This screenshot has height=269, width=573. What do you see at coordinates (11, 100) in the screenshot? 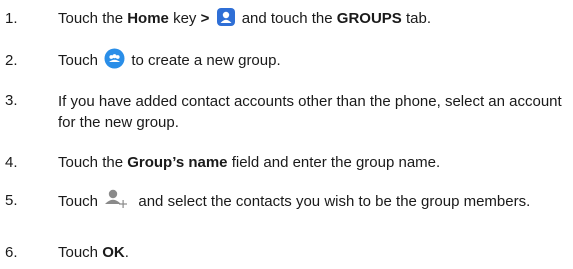
I see `step-number: 3.` at bounding box center [11, 100].